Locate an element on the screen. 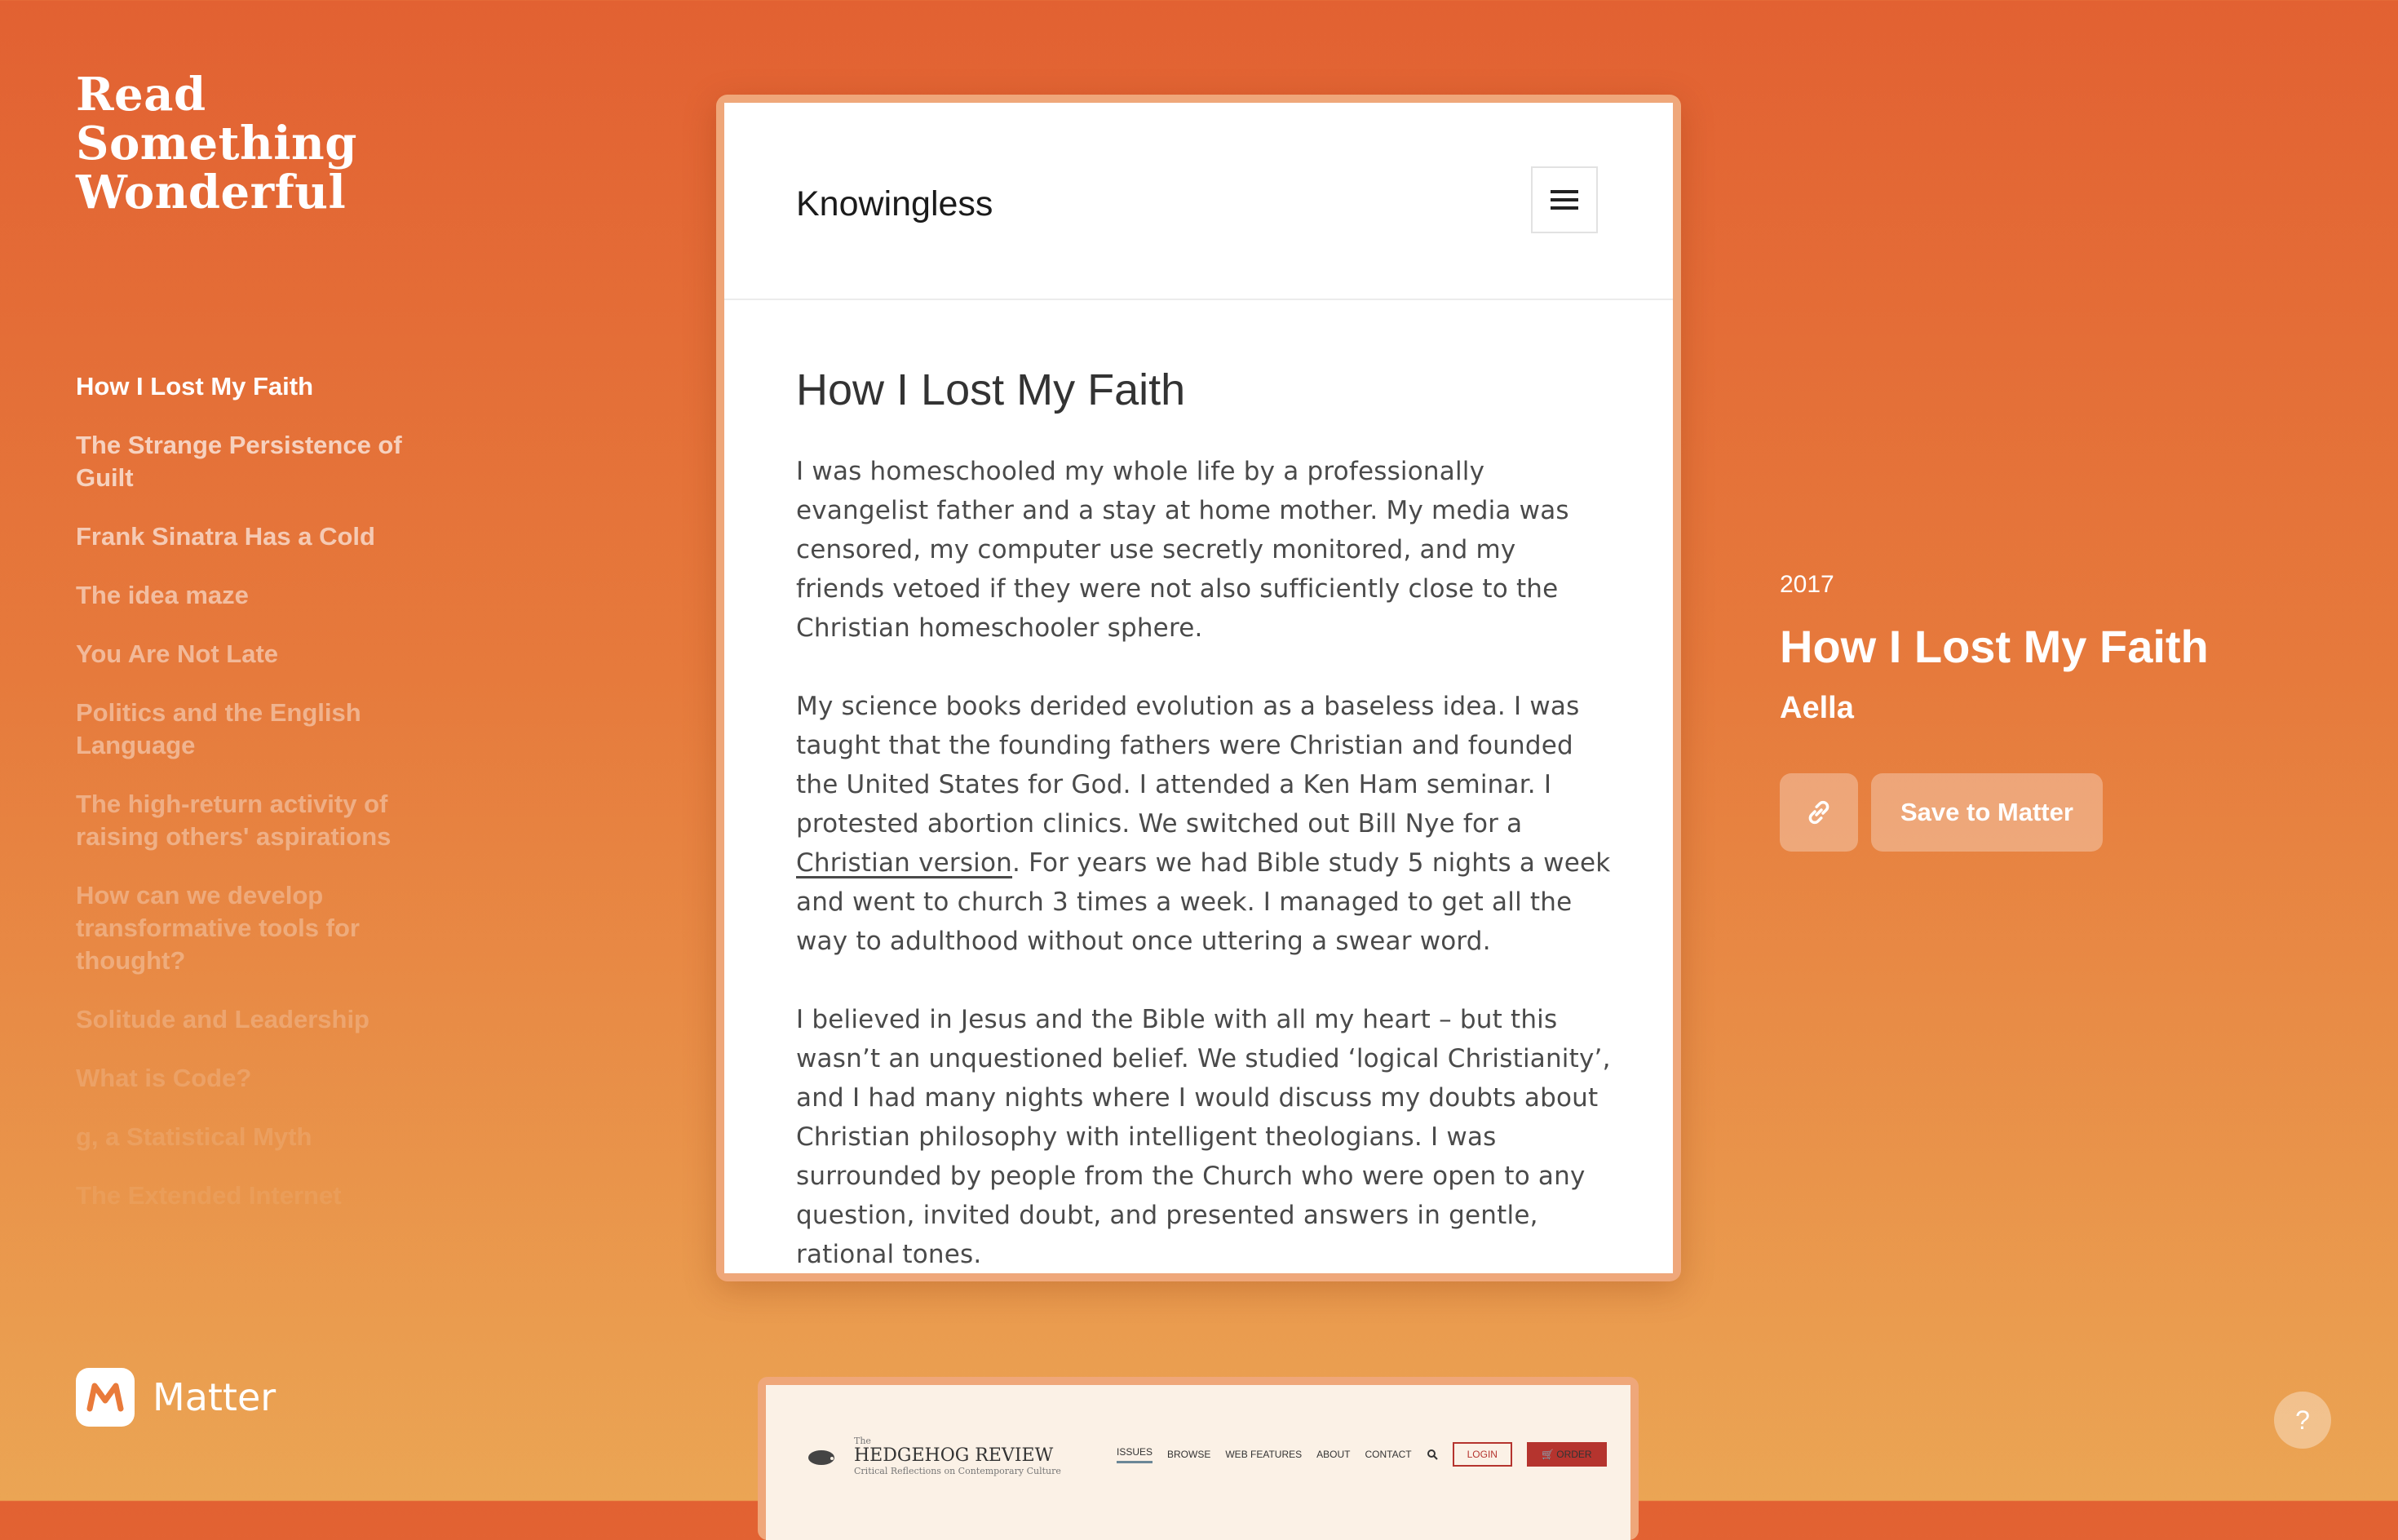  hh-logo-title: HEDGEHOG REVIEW is located at coordinates (954, 1455).